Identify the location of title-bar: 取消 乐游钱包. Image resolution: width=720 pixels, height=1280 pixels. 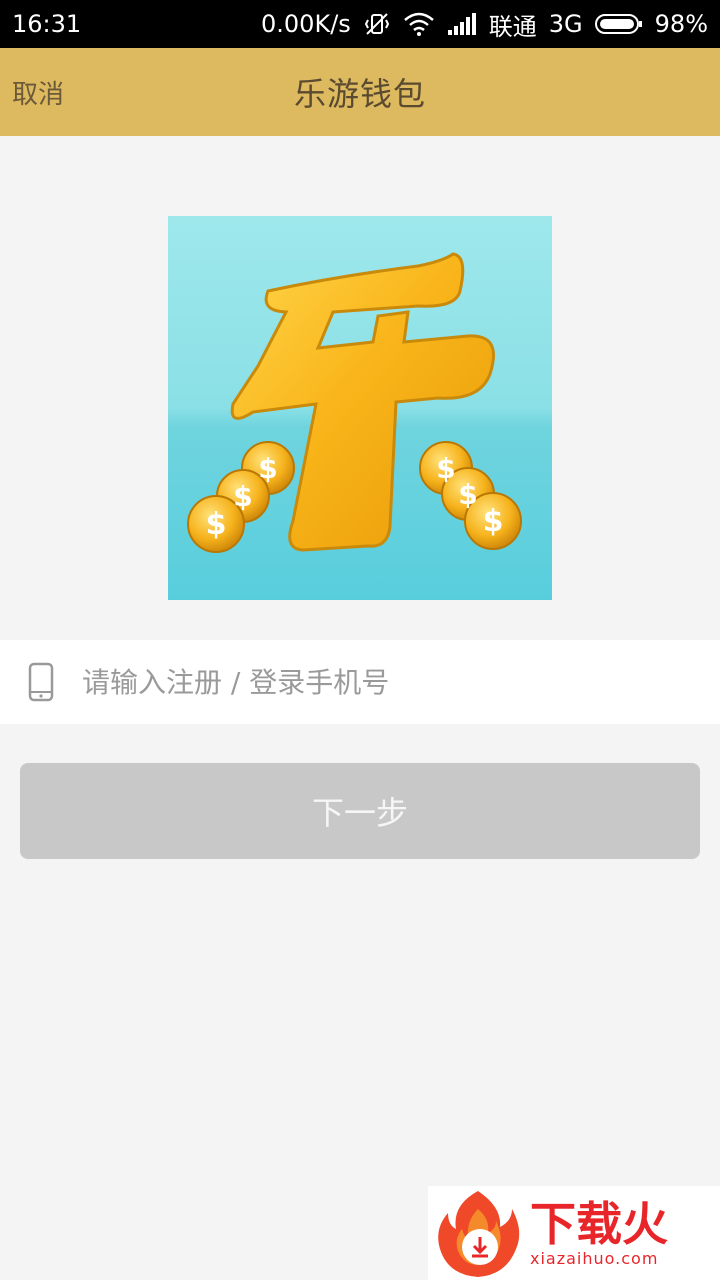
(360, 92).